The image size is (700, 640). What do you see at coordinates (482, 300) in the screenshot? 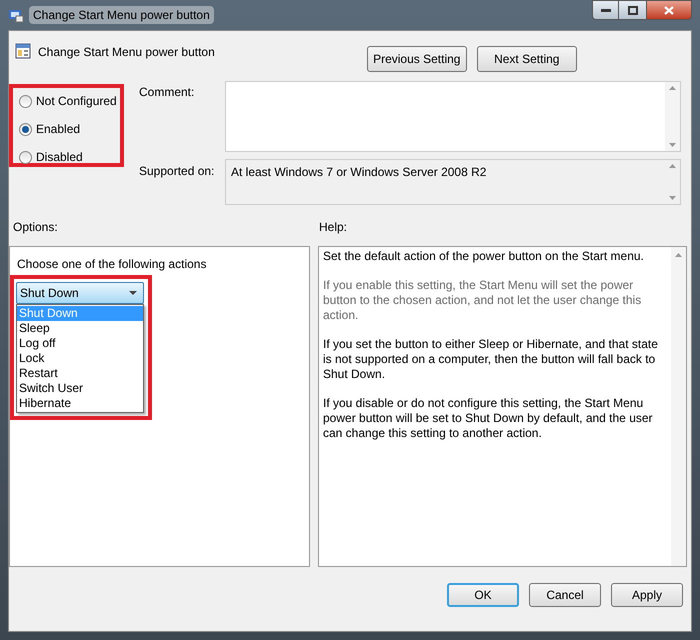
I see `help-paragraph: If you enable this setting, the Start Menu will set the power button to the chosen action, and not let the user change this action.` at bounding box center [482, 300].